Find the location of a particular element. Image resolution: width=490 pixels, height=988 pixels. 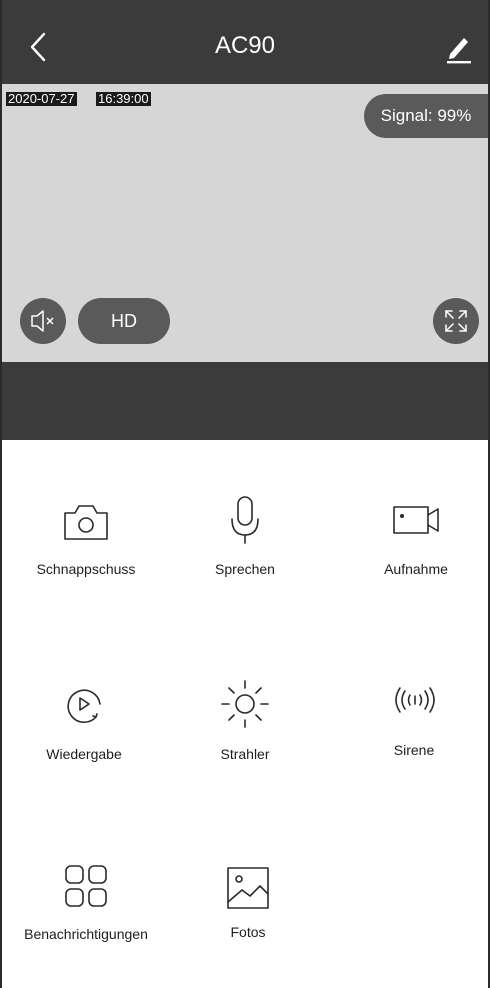

grid-icon is located at coordinates (86, 886).